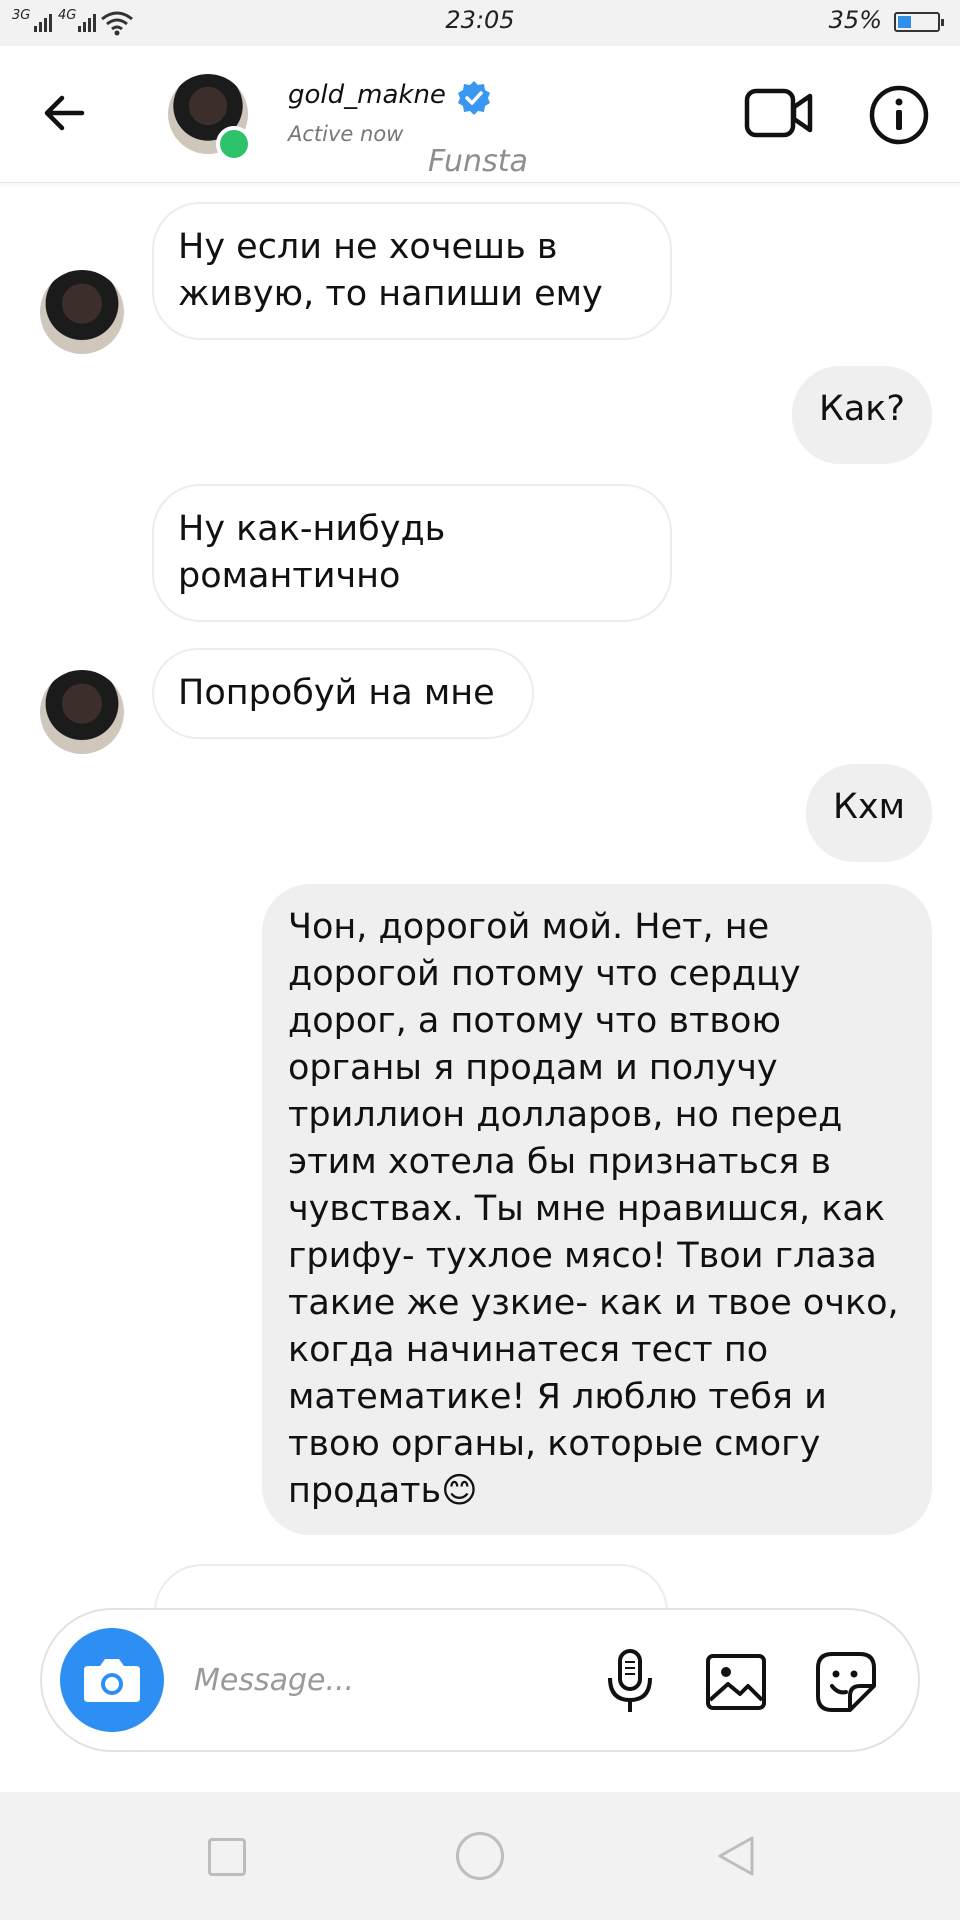  Describe the element at coordinates (412, 271) in the screenshot. I see `message-bubble-incoming: Ну если не хочешь в живую, то напиши ему` at that location.